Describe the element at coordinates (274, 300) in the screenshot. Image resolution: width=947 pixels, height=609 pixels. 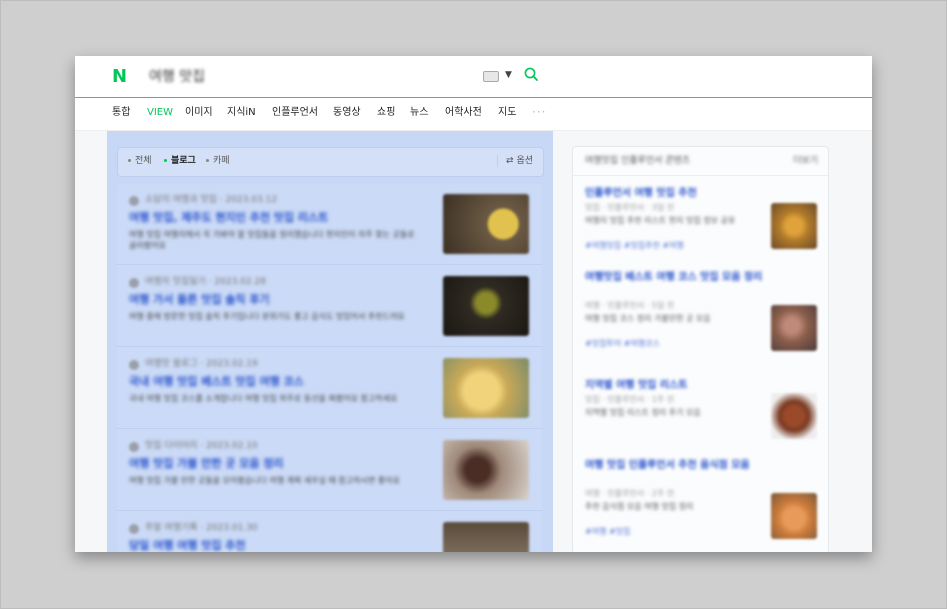
I see `result-title: 여행 가서 들른 맛집 솔직 후기` at that location.